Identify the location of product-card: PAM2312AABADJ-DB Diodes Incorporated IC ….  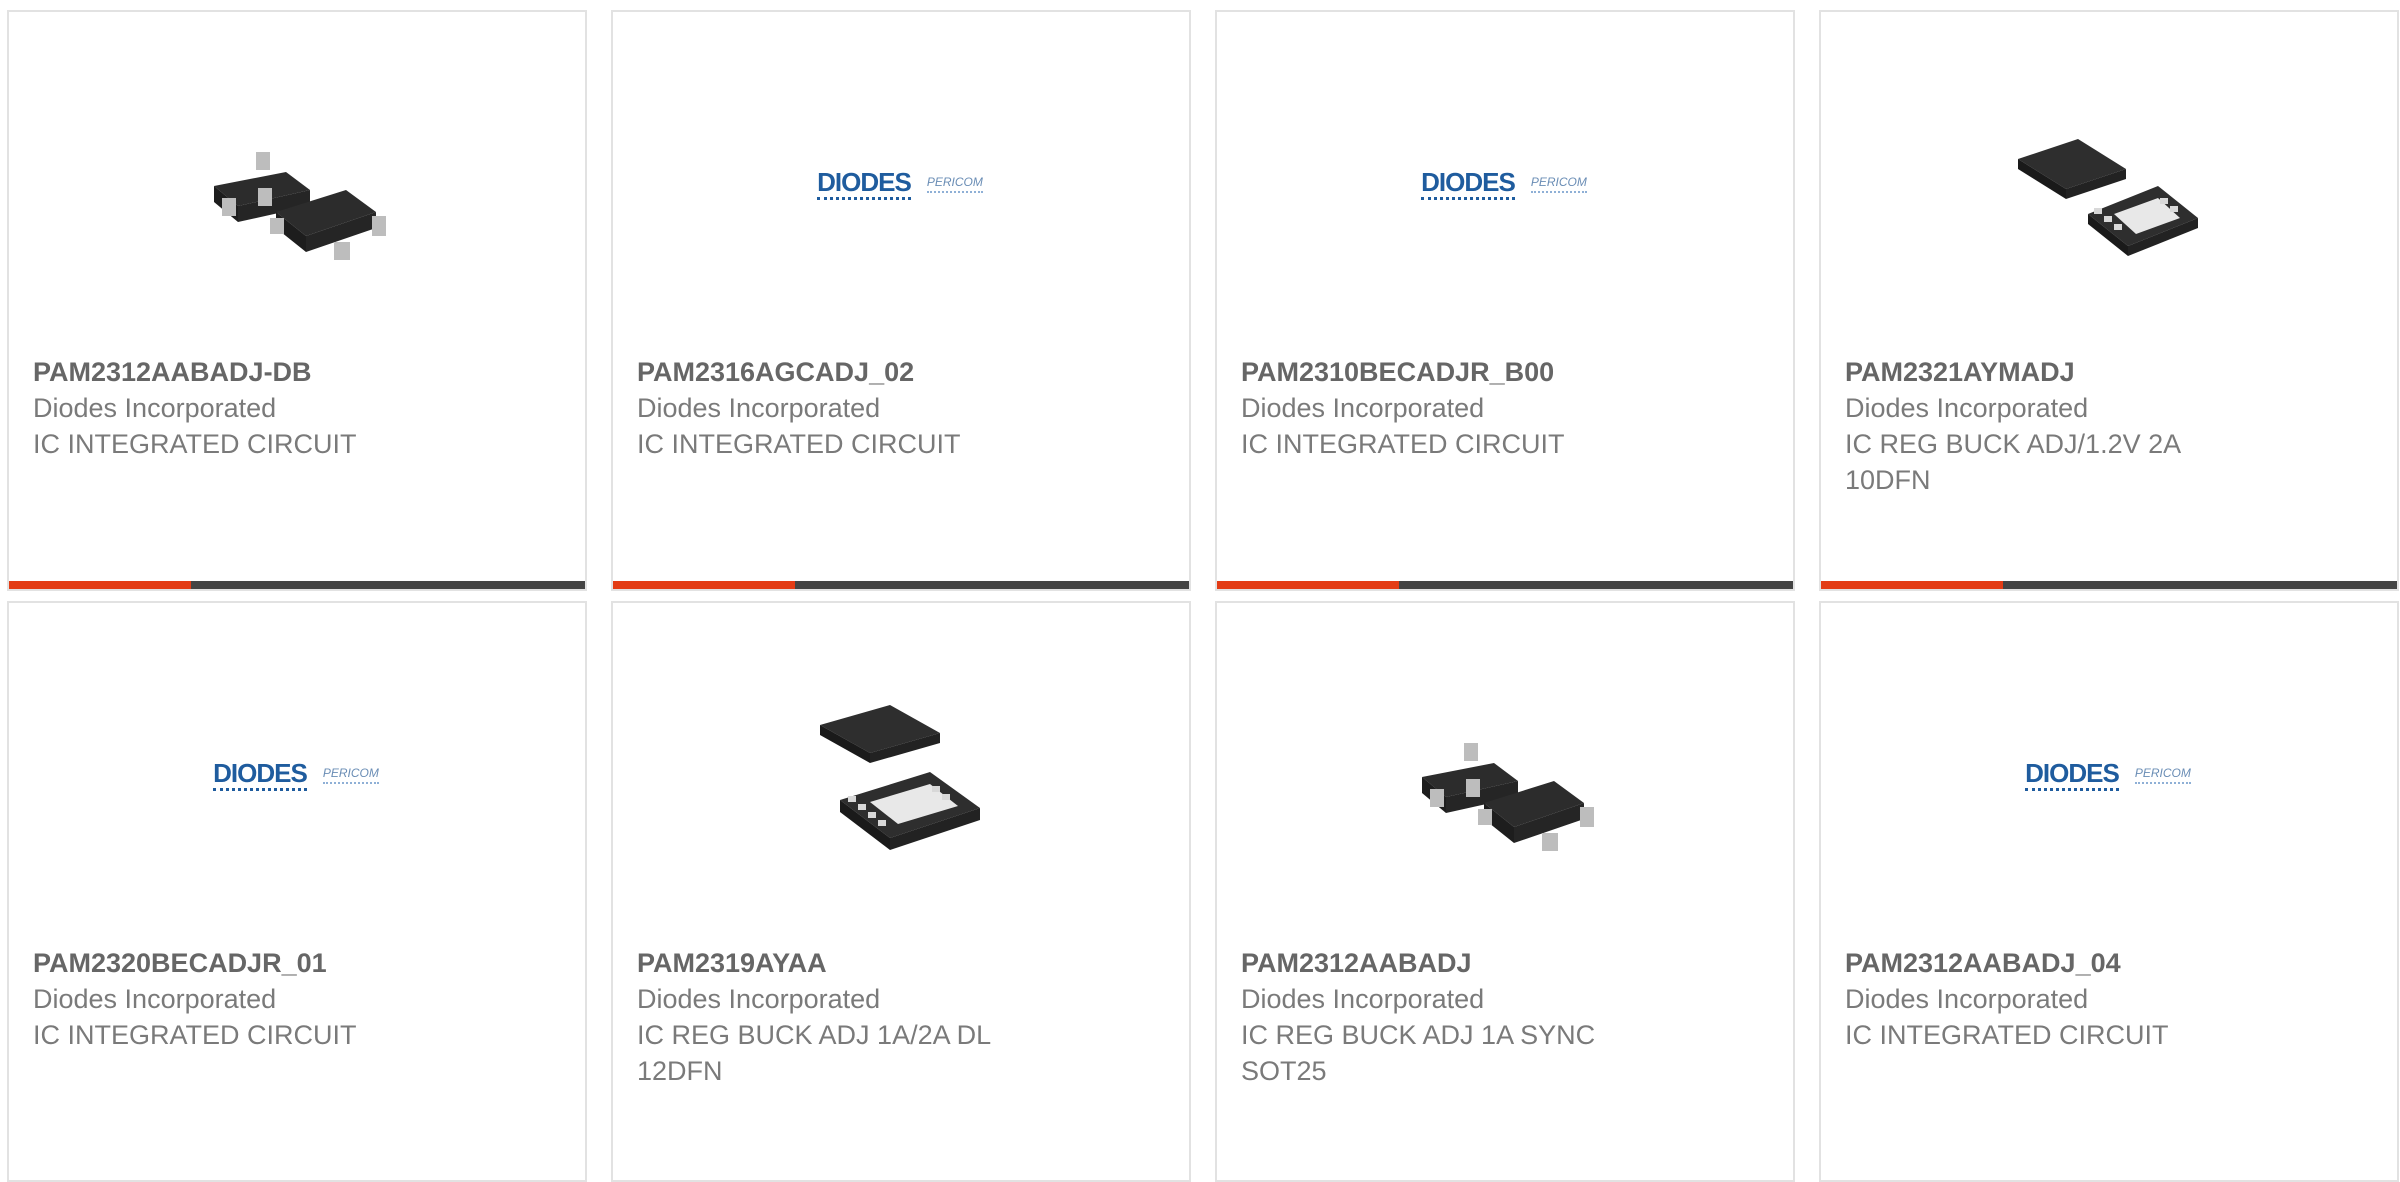
(297, 300).